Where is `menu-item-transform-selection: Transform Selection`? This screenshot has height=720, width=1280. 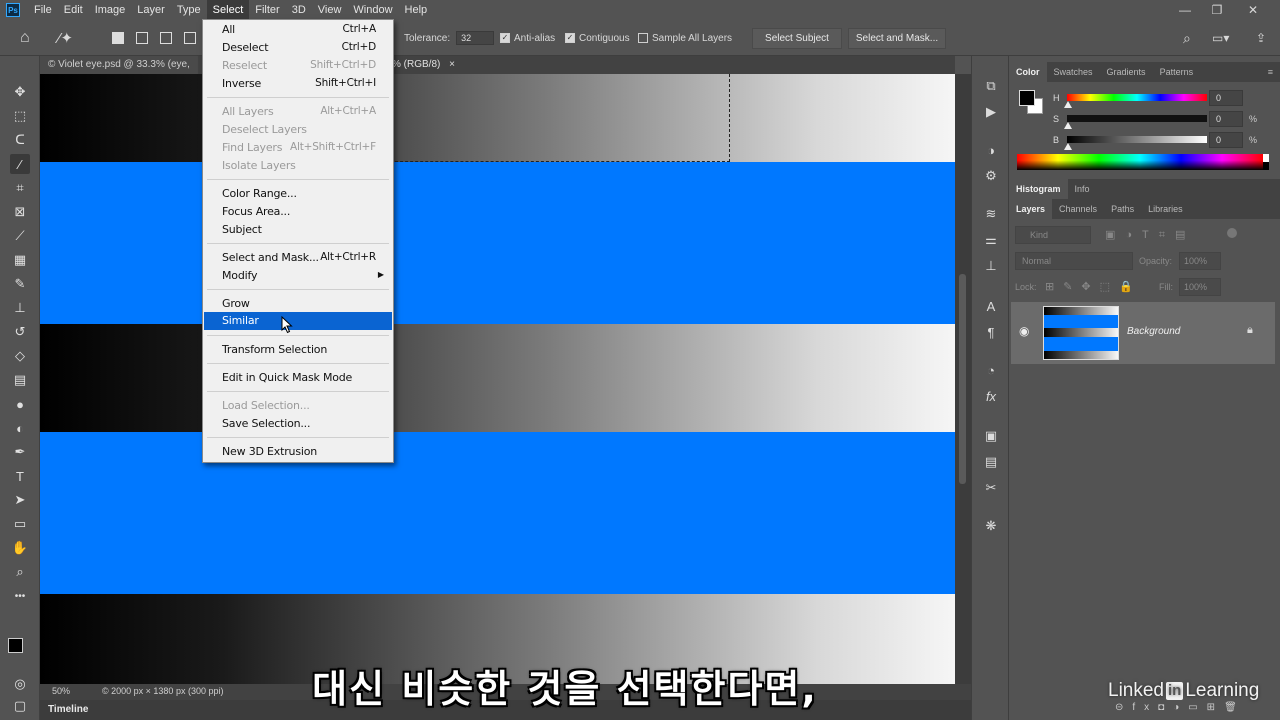 menu-item-transform-selection: Transform Selection is located at coordinates (298, 350).